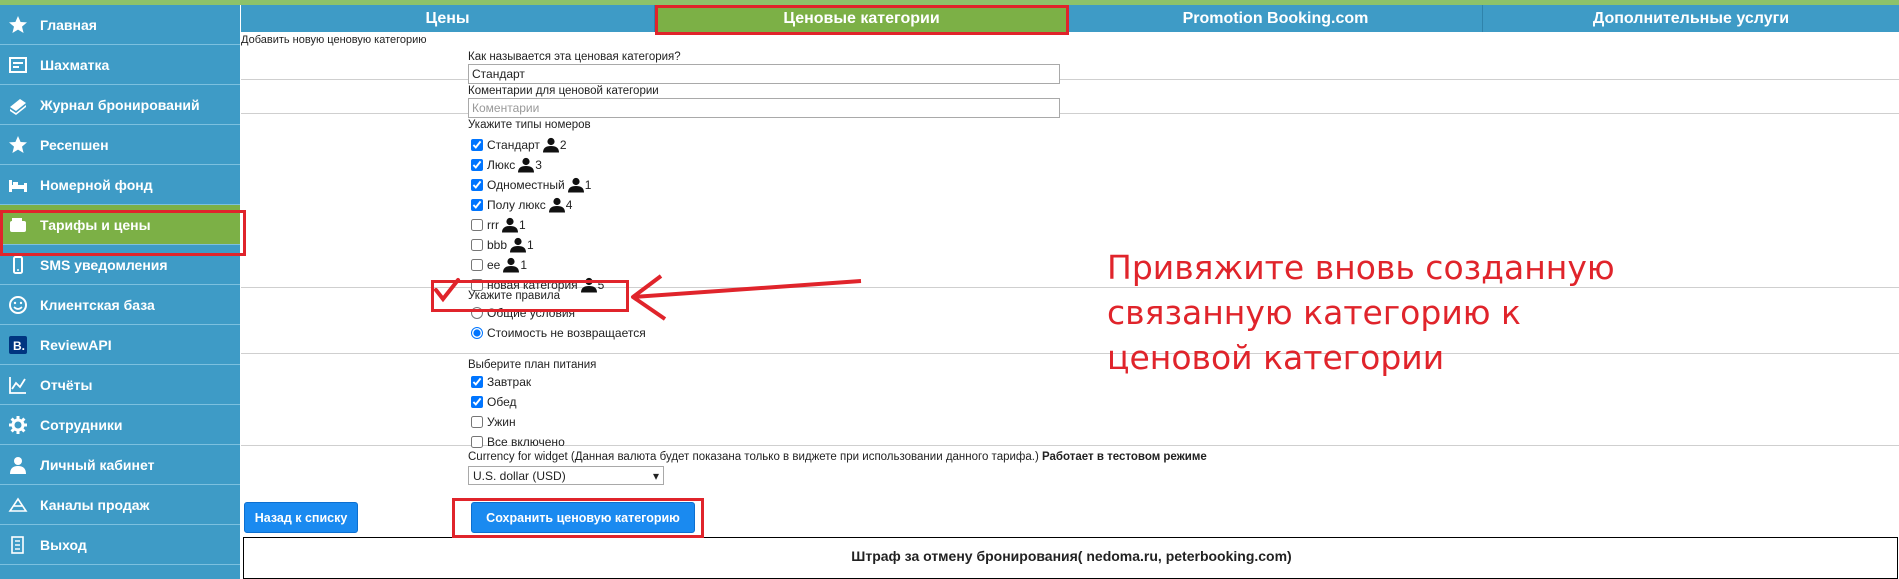 The image size is (1899, 579). I want to click on list-item: rrr 1, so click(536, 225).